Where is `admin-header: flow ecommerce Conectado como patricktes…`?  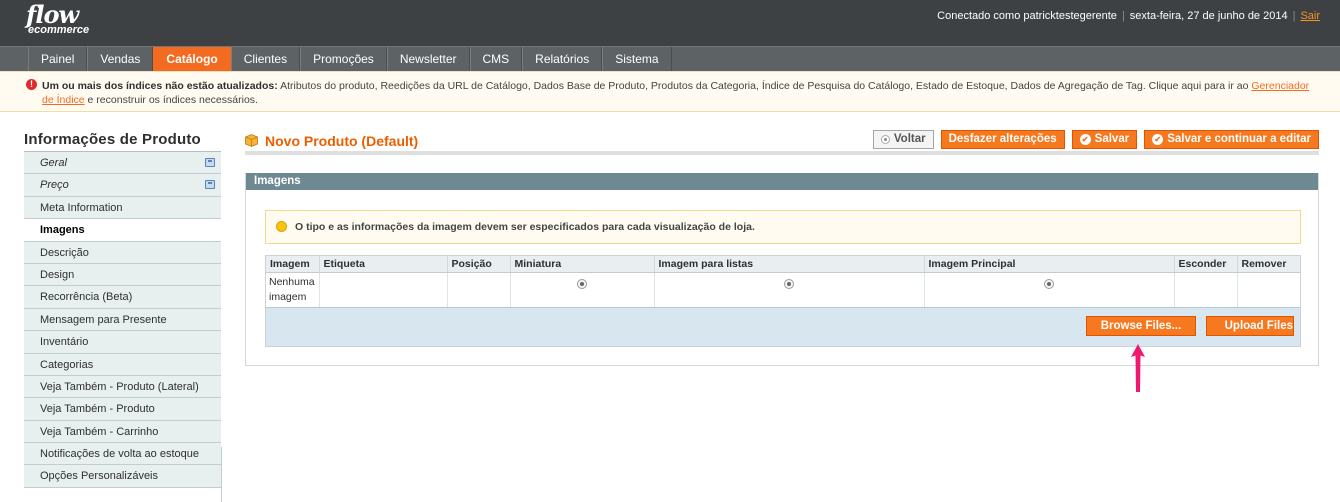
admin-header: flow ecommerce Conectado como patricktes… is located at coordinates (670, 23).